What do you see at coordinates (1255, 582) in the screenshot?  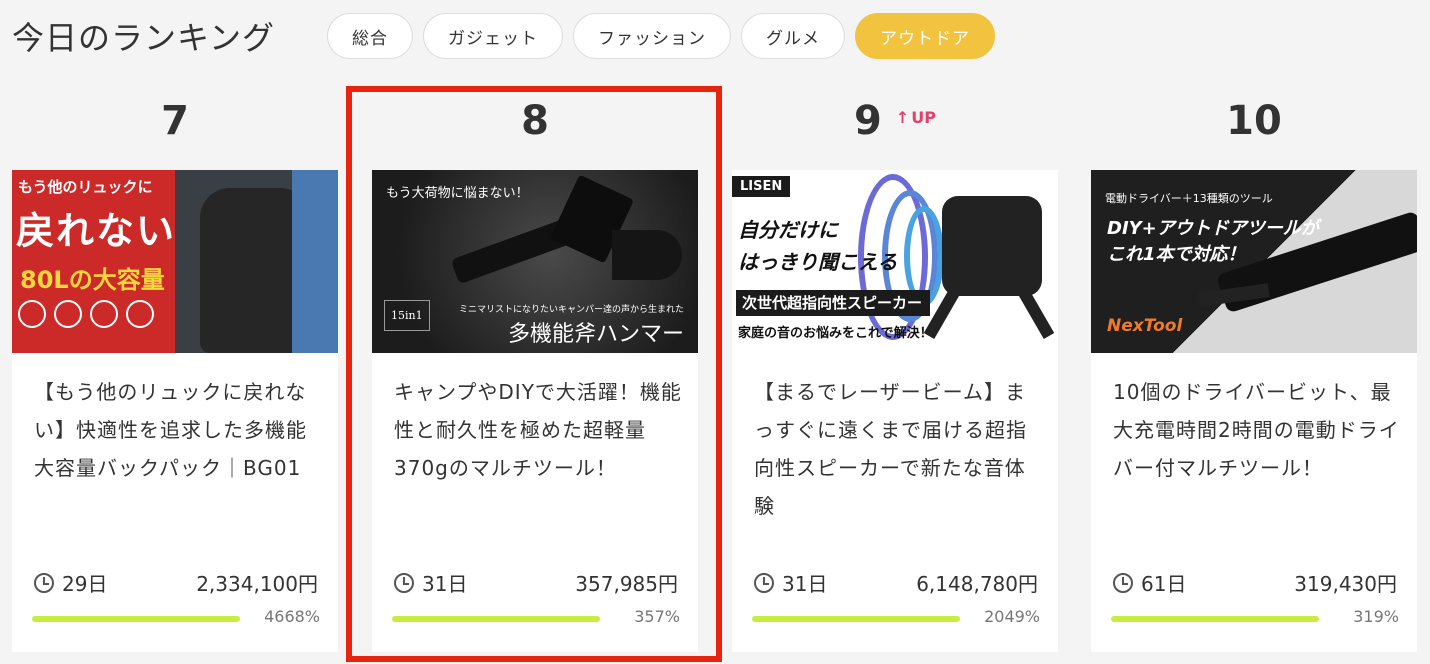 I see `project-meta: 61日 319,430円` at bounding box center [1255, 582].